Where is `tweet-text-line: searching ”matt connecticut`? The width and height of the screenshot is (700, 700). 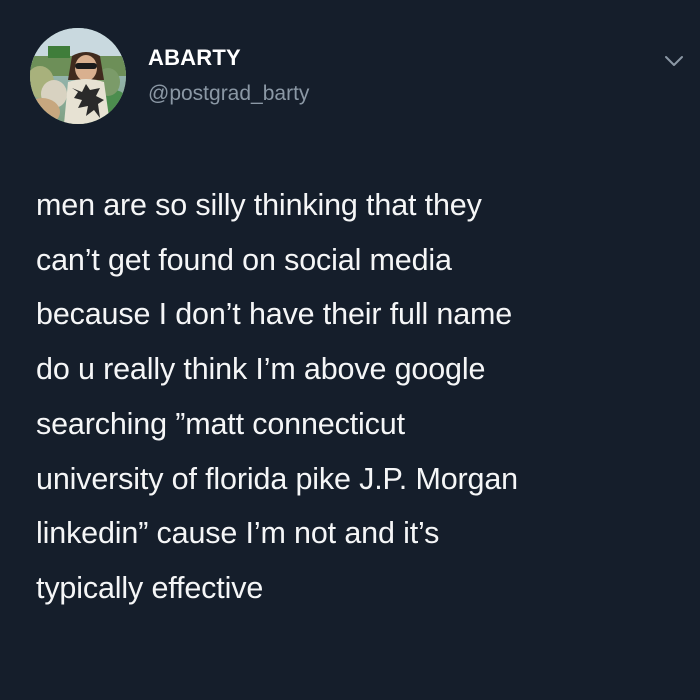 tweet-text-line: searching ”matt connecticut is located at coordinates (220, 423).